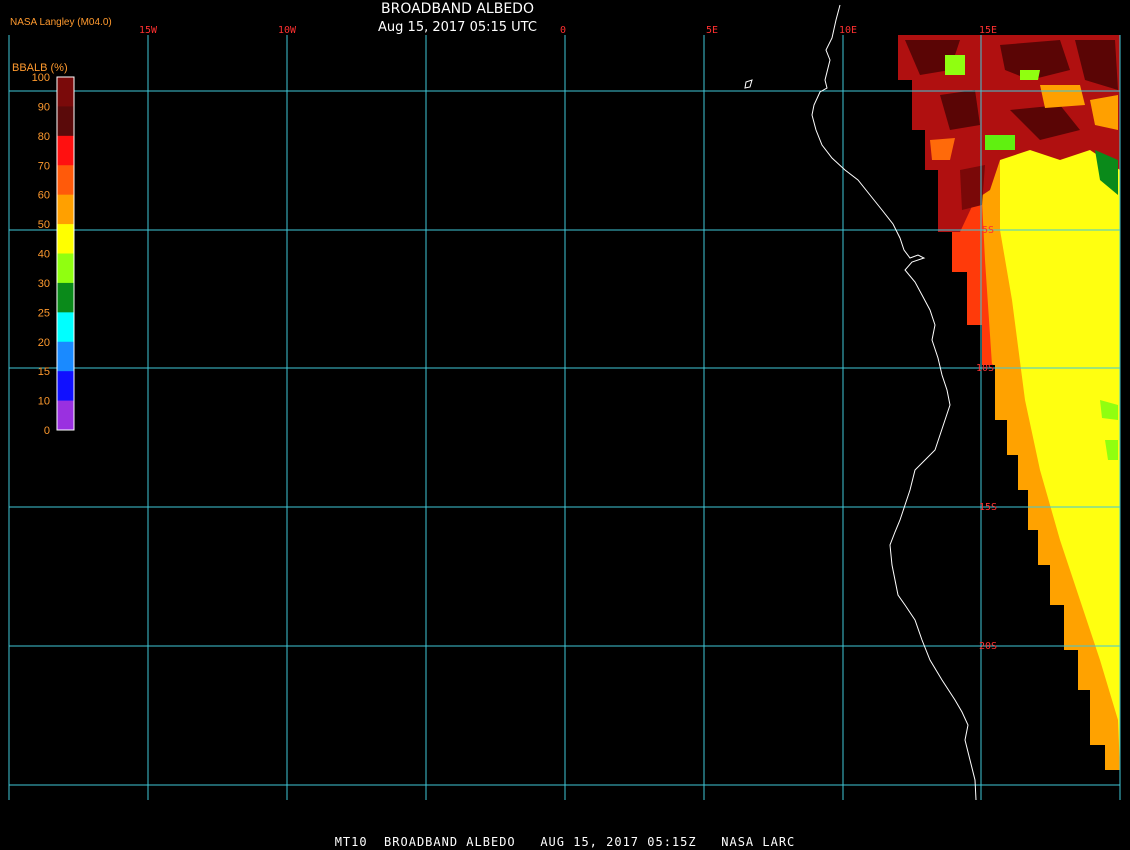 Image resolution: width=1130 pixels, height=850 pixels. I want to click on map-title: BROADBAND ALBEDO, so click(457, 9).